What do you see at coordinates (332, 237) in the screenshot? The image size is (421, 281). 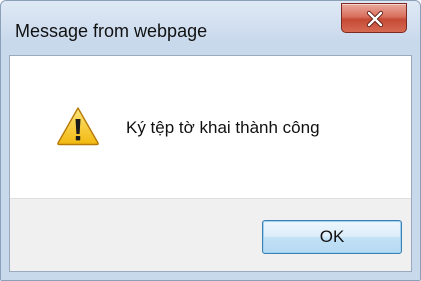 I see `ok-button: OK` at bounding box center [332, 237].